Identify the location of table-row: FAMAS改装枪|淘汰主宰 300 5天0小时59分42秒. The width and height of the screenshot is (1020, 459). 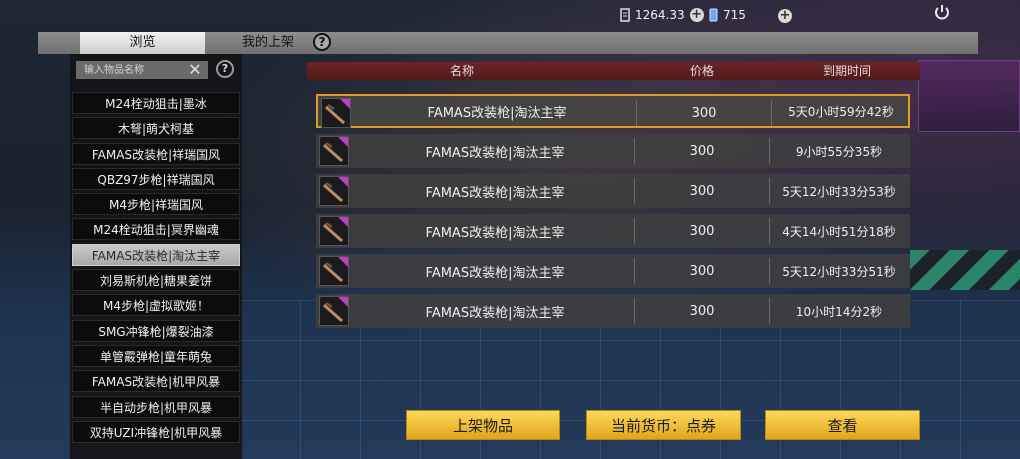
(613, 111).